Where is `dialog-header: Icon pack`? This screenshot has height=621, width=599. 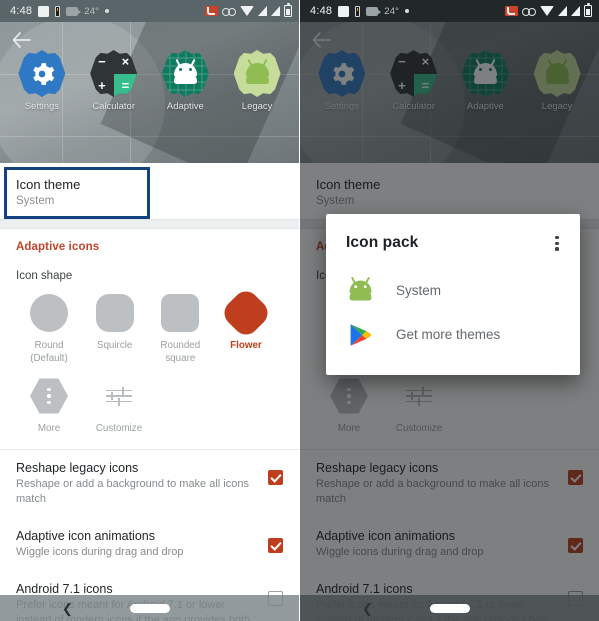 dialog-header: Icon pack is located at coordinates (453, 242).